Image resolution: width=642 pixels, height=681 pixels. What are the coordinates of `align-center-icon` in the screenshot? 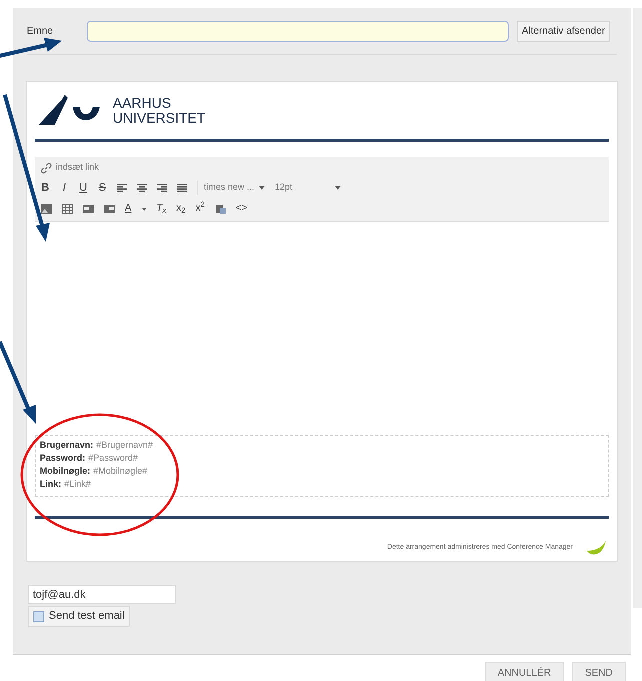 It's located at (142, 188).